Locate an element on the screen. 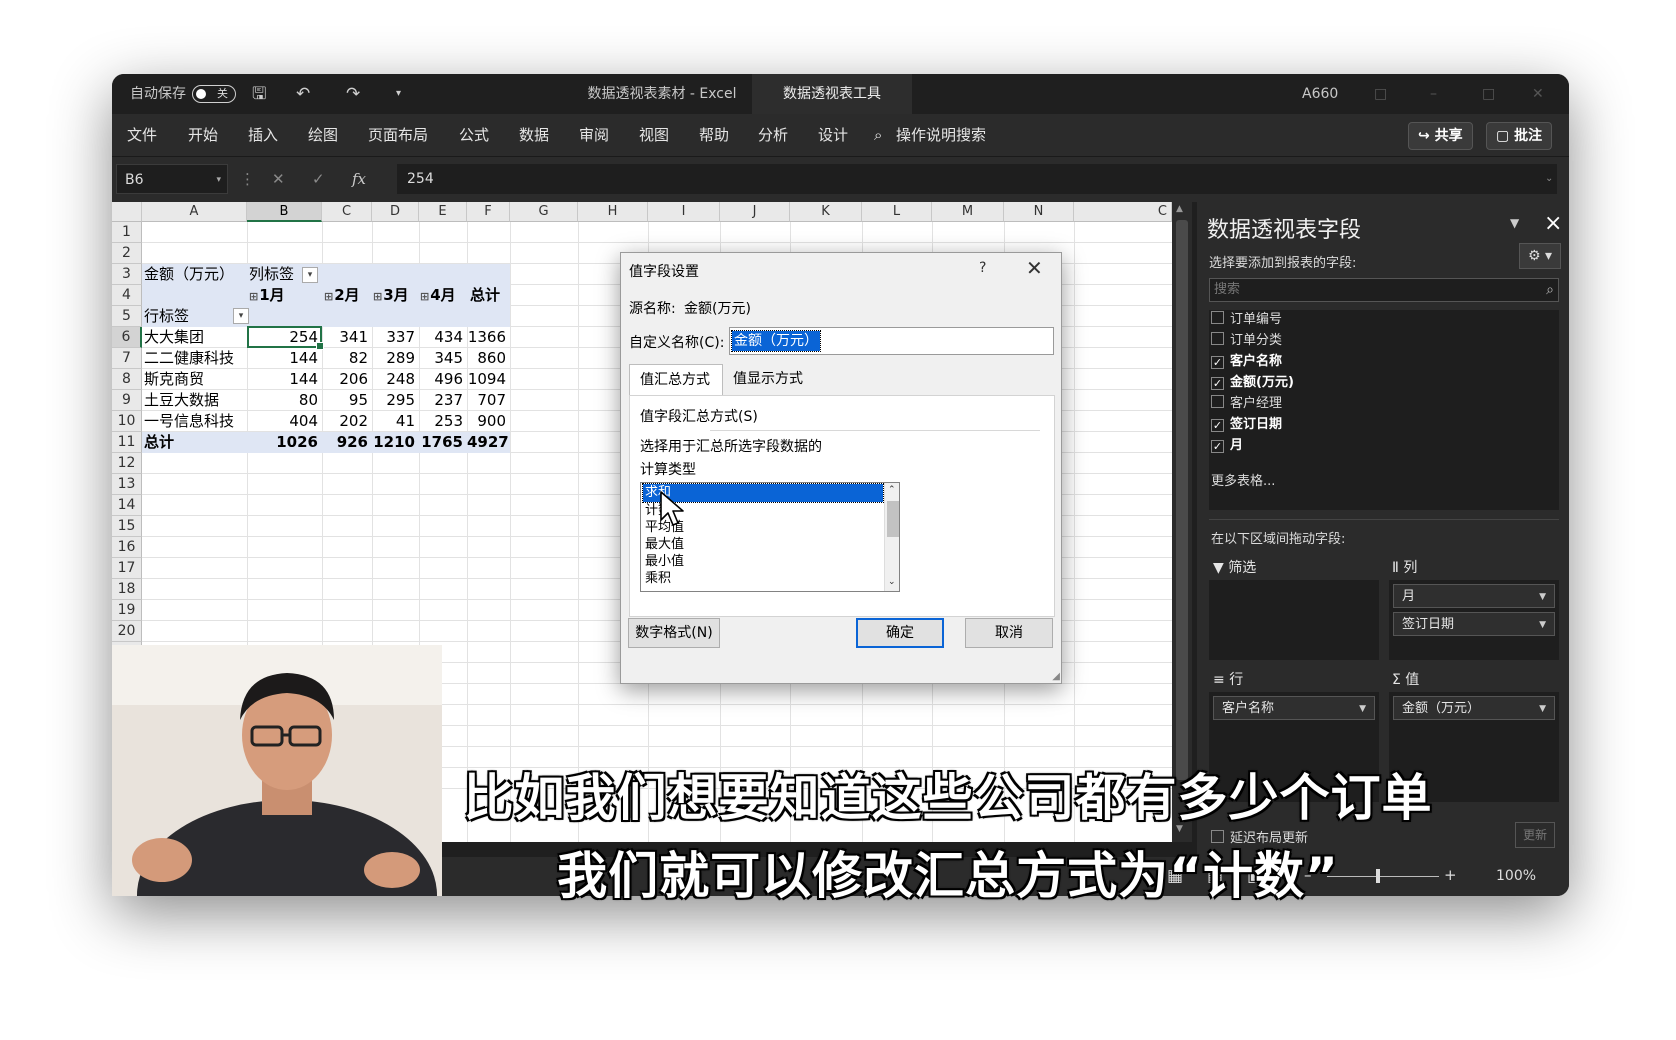 This screenshot has width=1676, height=1040. close-window-icon: ✕ is located at coordinates (1538, 94).